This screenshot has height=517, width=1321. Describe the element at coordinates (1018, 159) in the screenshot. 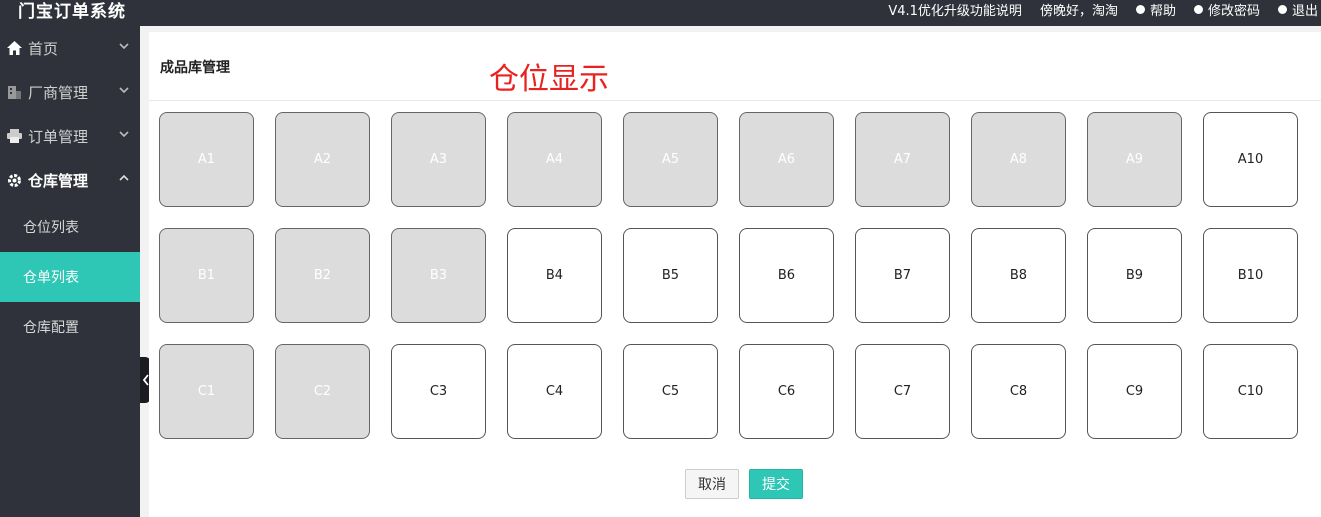

I see `warehouse-slot-a8: A8` at that location.